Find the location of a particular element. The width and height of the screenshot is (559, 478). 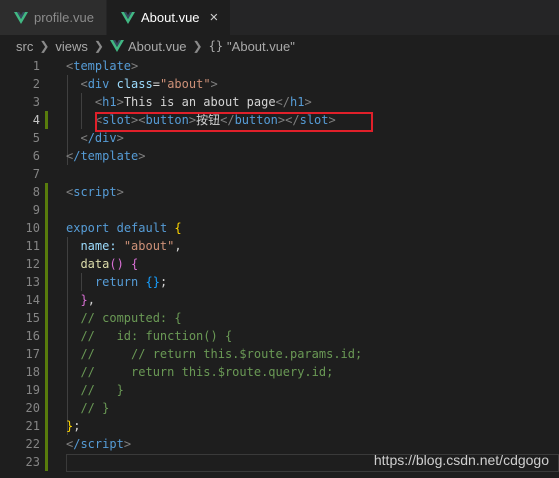

tab-profile-vue: profile.vue is located at coordinates (53, 17).